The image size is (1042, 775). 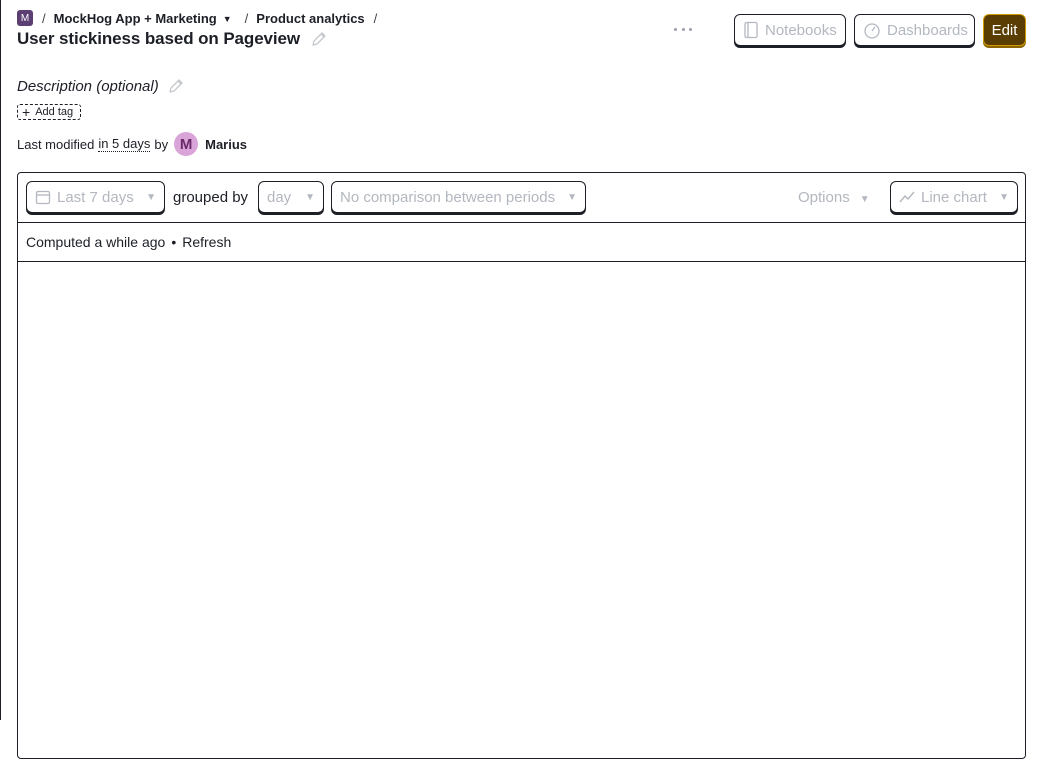 What do you see at coordinates (26, 112) in the screenshot?
I see `plus-icon: +` at bounding box center [26, 112].